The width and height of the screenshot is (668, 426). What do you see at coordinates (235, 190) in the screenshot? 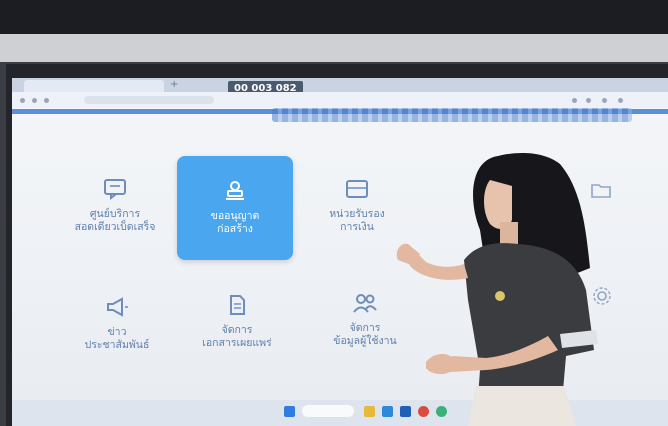
I see `stamp-icon` at bounding box center [235, 190].